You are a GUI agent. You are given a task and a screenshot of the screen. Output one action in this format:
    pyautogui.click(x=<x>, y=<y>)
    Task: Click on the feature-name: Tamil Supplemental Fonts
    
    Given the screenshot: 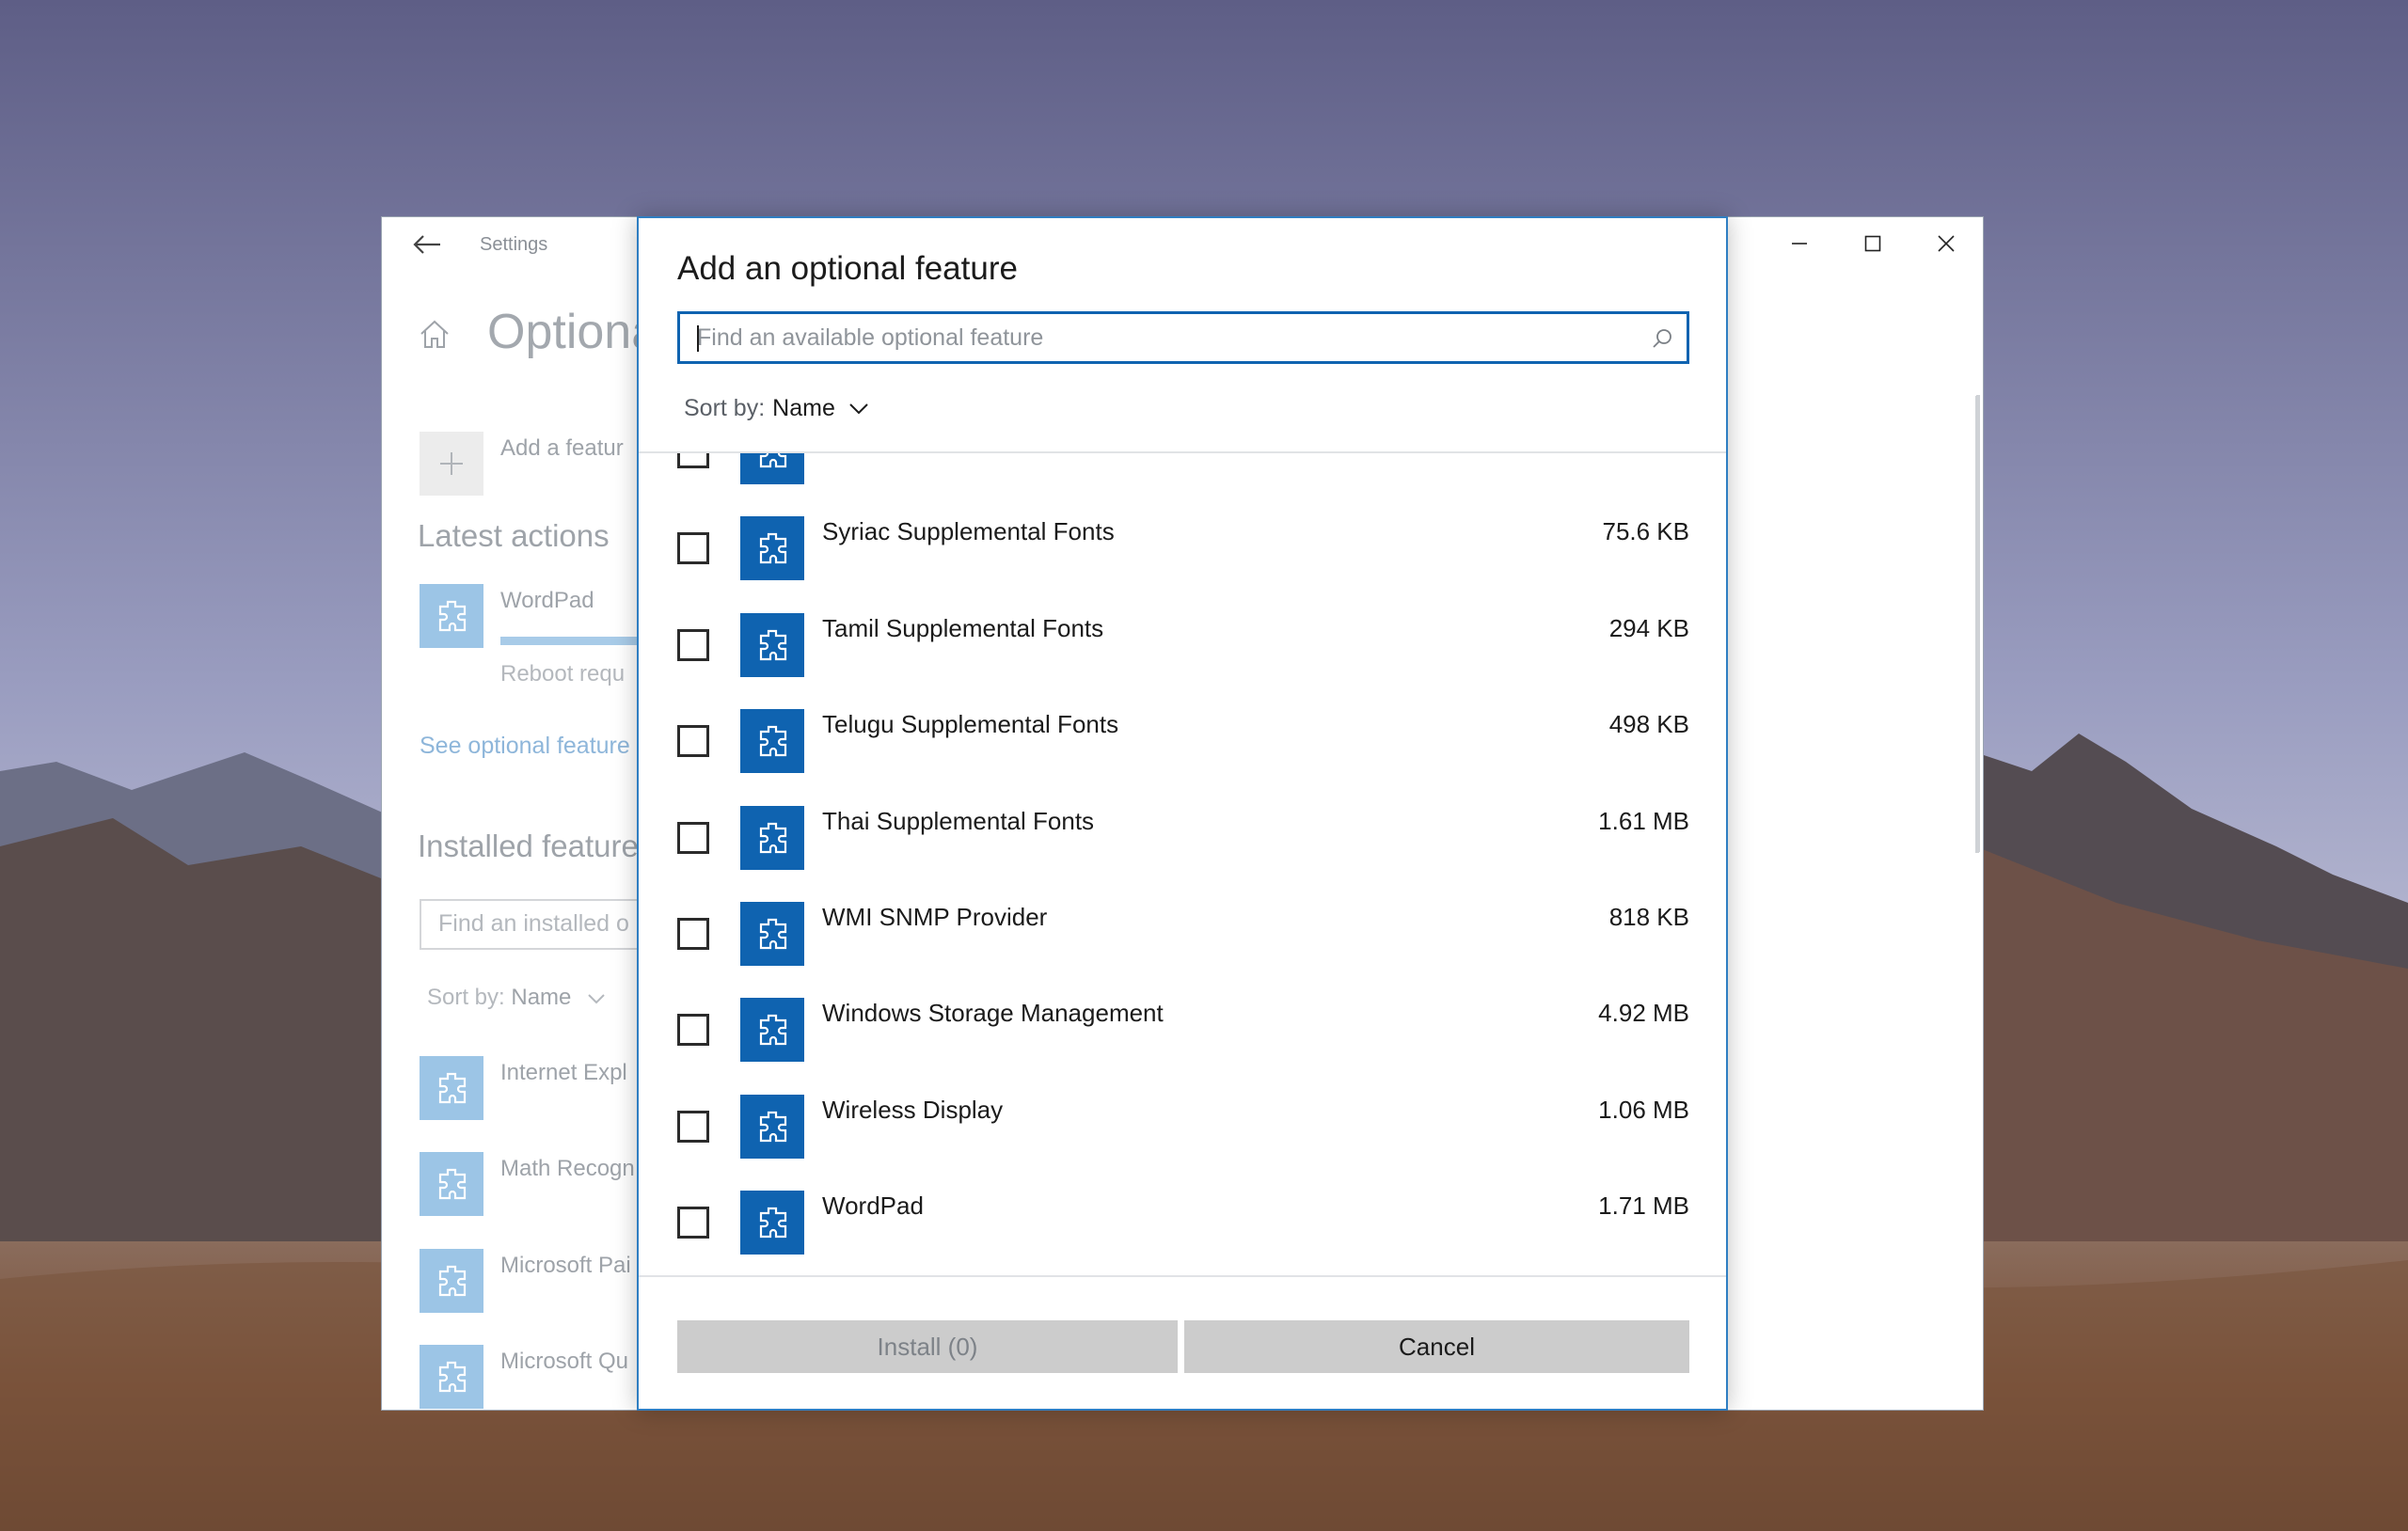 What is the action you would take?
    pyautogui.click(x=963, y=627)
    